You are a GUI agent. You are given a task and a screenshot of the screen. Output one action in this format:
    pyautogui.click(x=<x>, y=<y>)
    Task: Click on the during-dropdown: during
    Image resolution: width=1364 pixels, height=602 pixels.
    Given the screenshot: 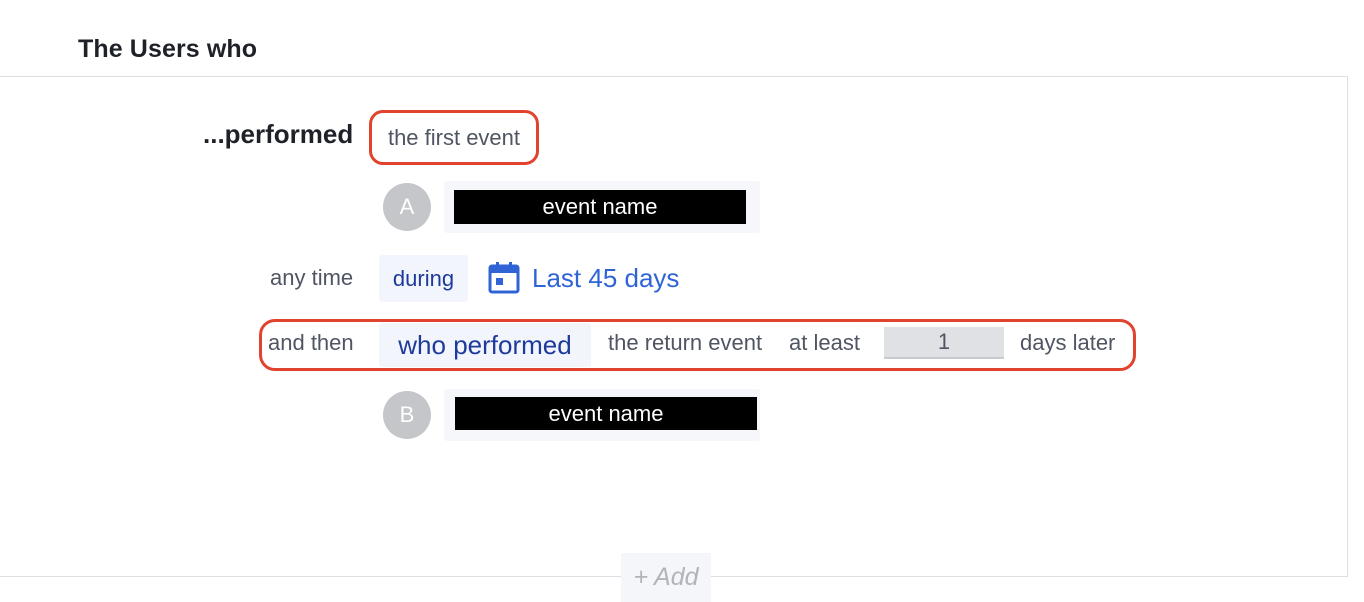 What is the action you would take?
    pyautogui.click(x=423, y=278)
    